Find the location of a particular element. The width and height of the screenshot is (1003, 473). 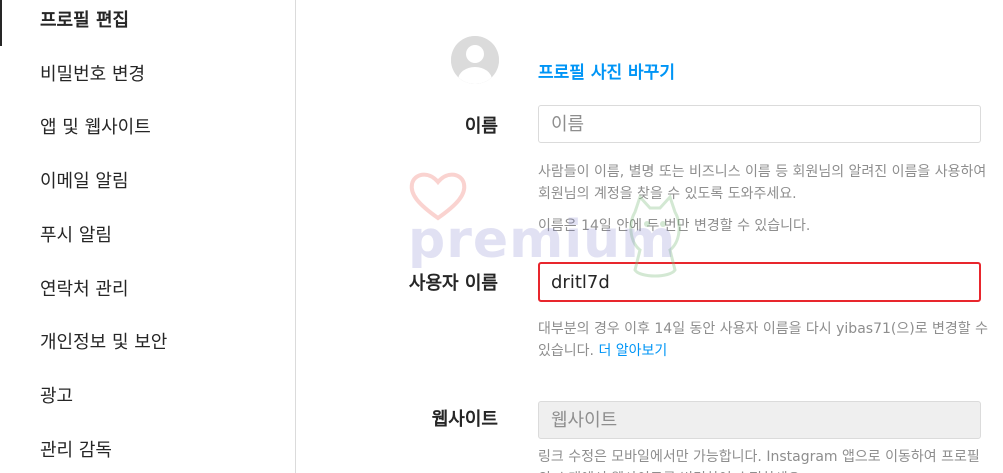

sidebar-item-email-notifications: 이메일 알림 is located at coordinates (147, 182).